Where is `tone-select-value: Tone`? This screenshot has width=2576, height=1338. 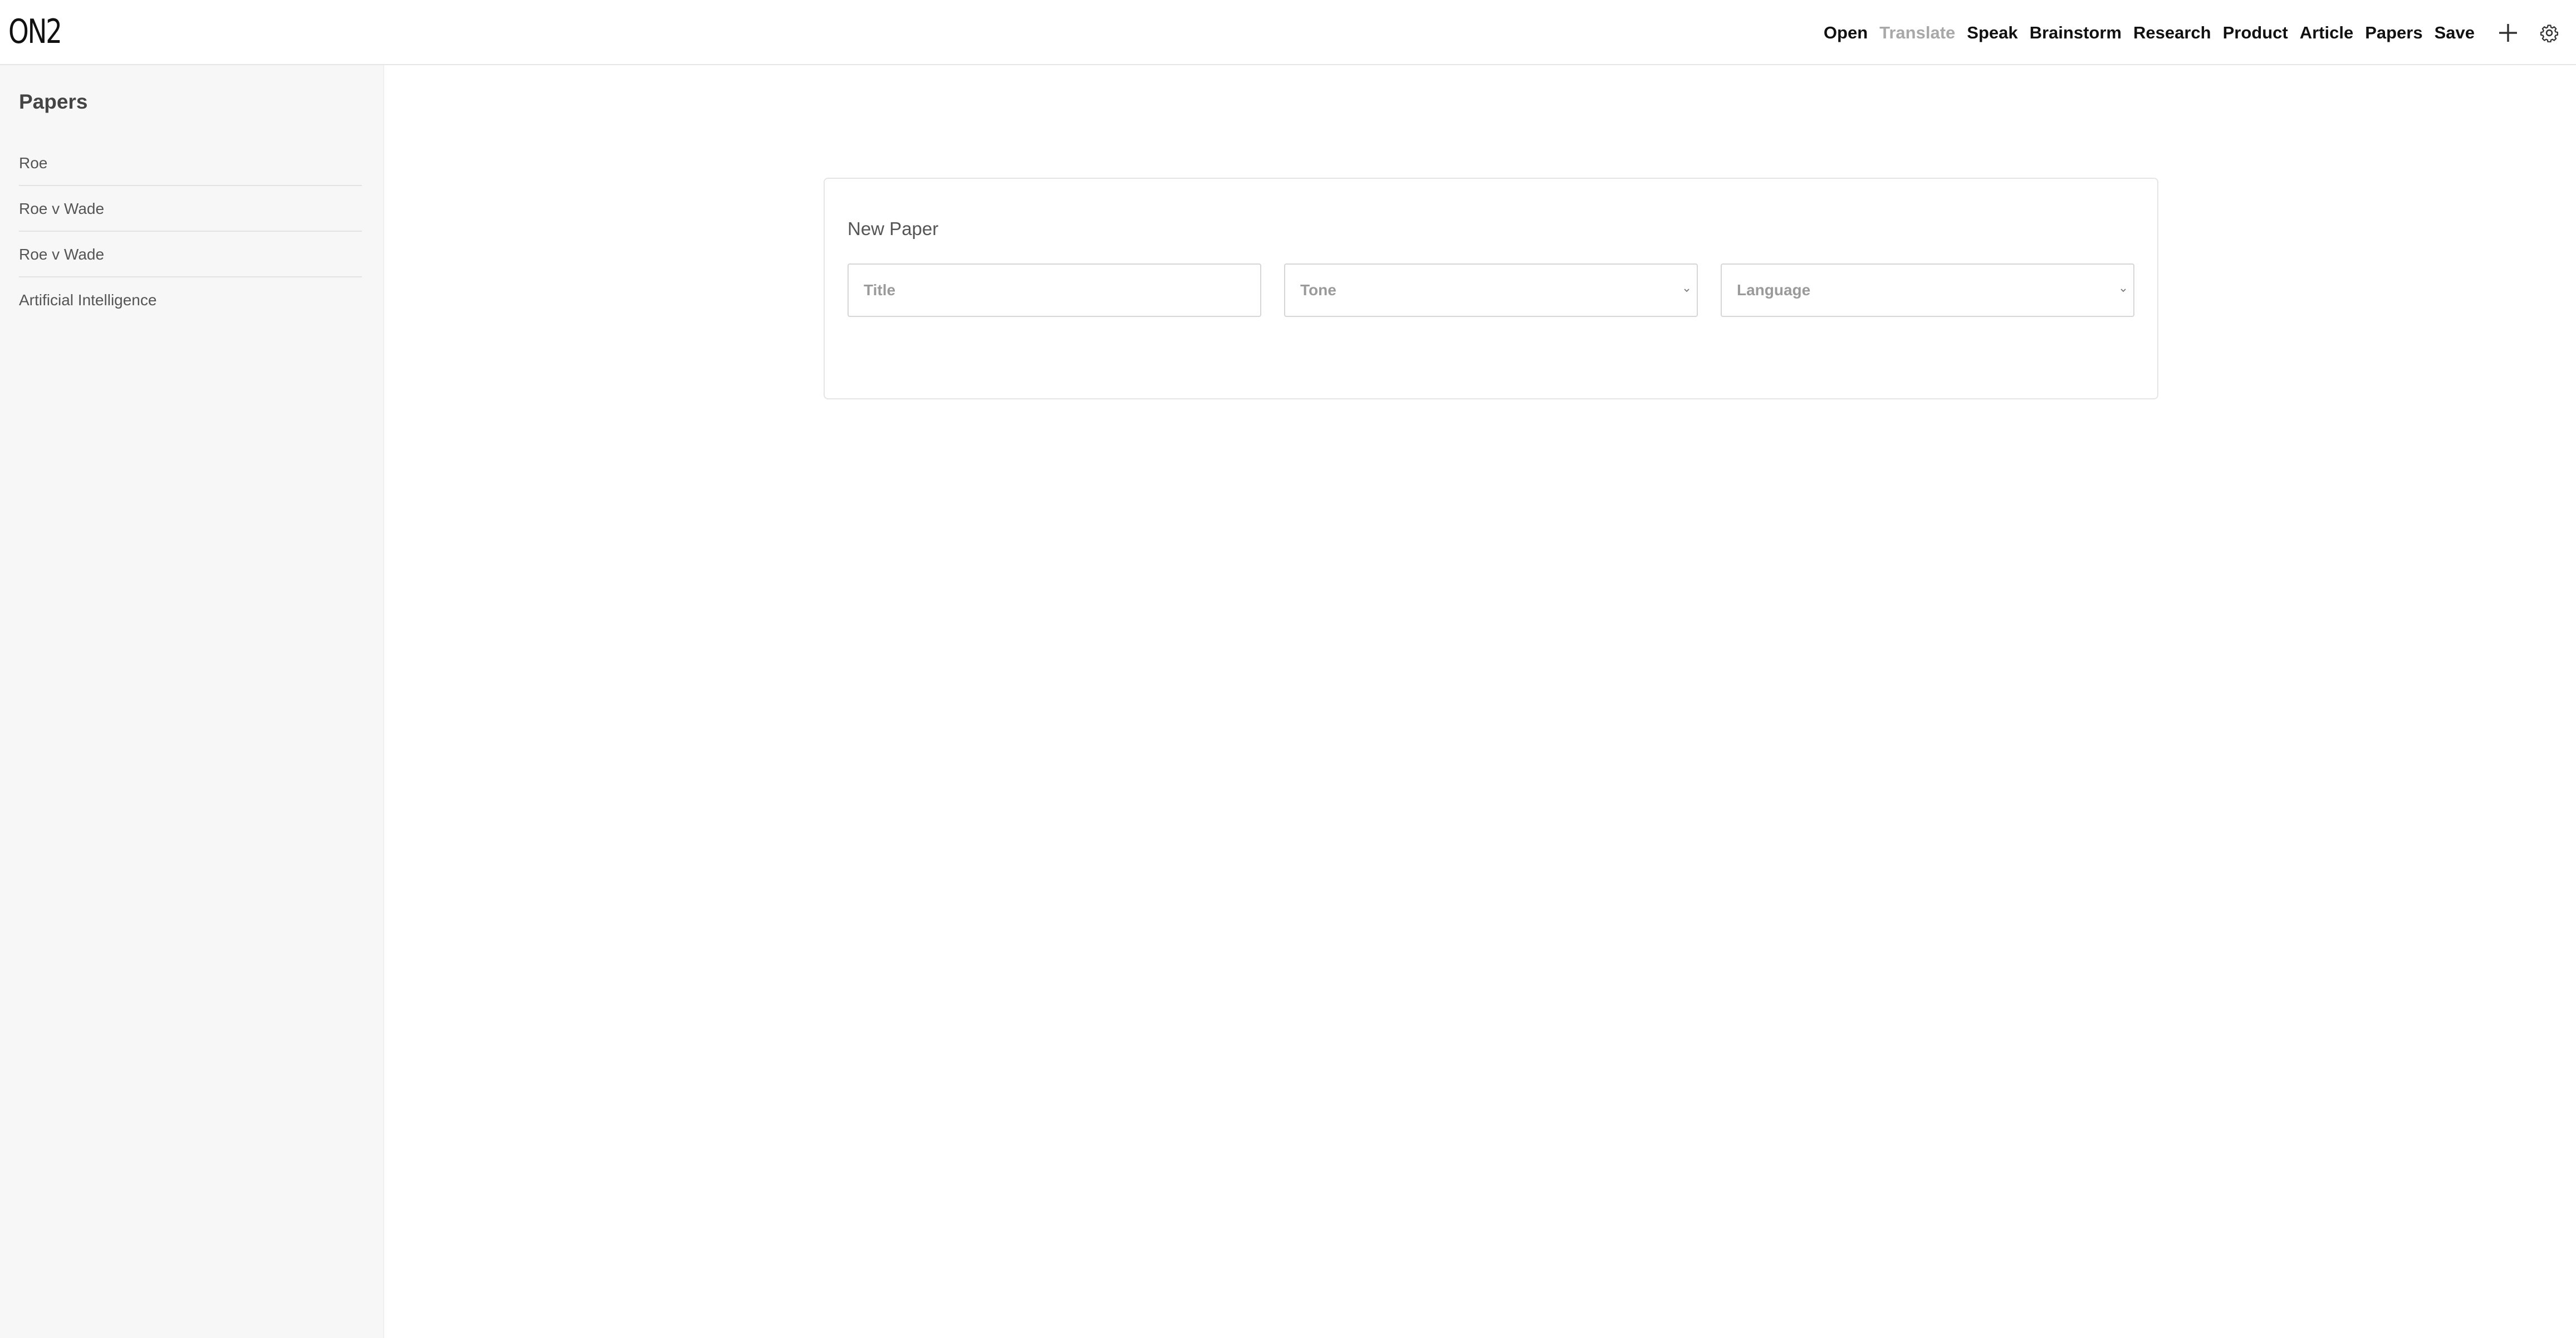 tone-select-value: Tone is located at coordinates (1318, 290).